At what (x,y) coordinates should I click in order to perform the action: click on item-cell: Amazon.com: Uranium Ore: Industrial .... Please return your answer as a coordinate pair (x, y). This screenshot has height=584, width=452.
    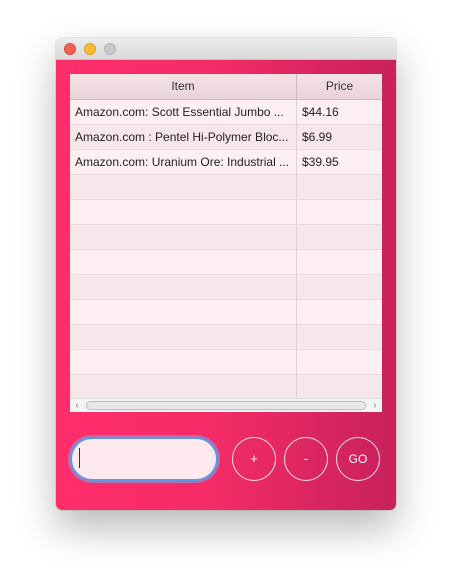
    Looking at the image, I should click on (182, 162).